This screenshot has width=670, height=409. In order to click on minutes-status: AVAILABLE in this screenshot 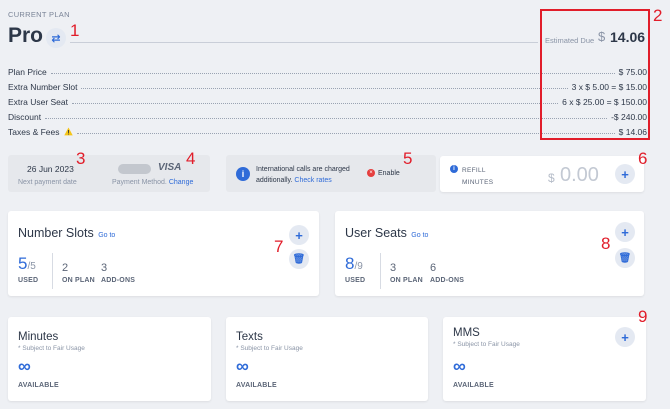, I will do `click(38, 385)`.